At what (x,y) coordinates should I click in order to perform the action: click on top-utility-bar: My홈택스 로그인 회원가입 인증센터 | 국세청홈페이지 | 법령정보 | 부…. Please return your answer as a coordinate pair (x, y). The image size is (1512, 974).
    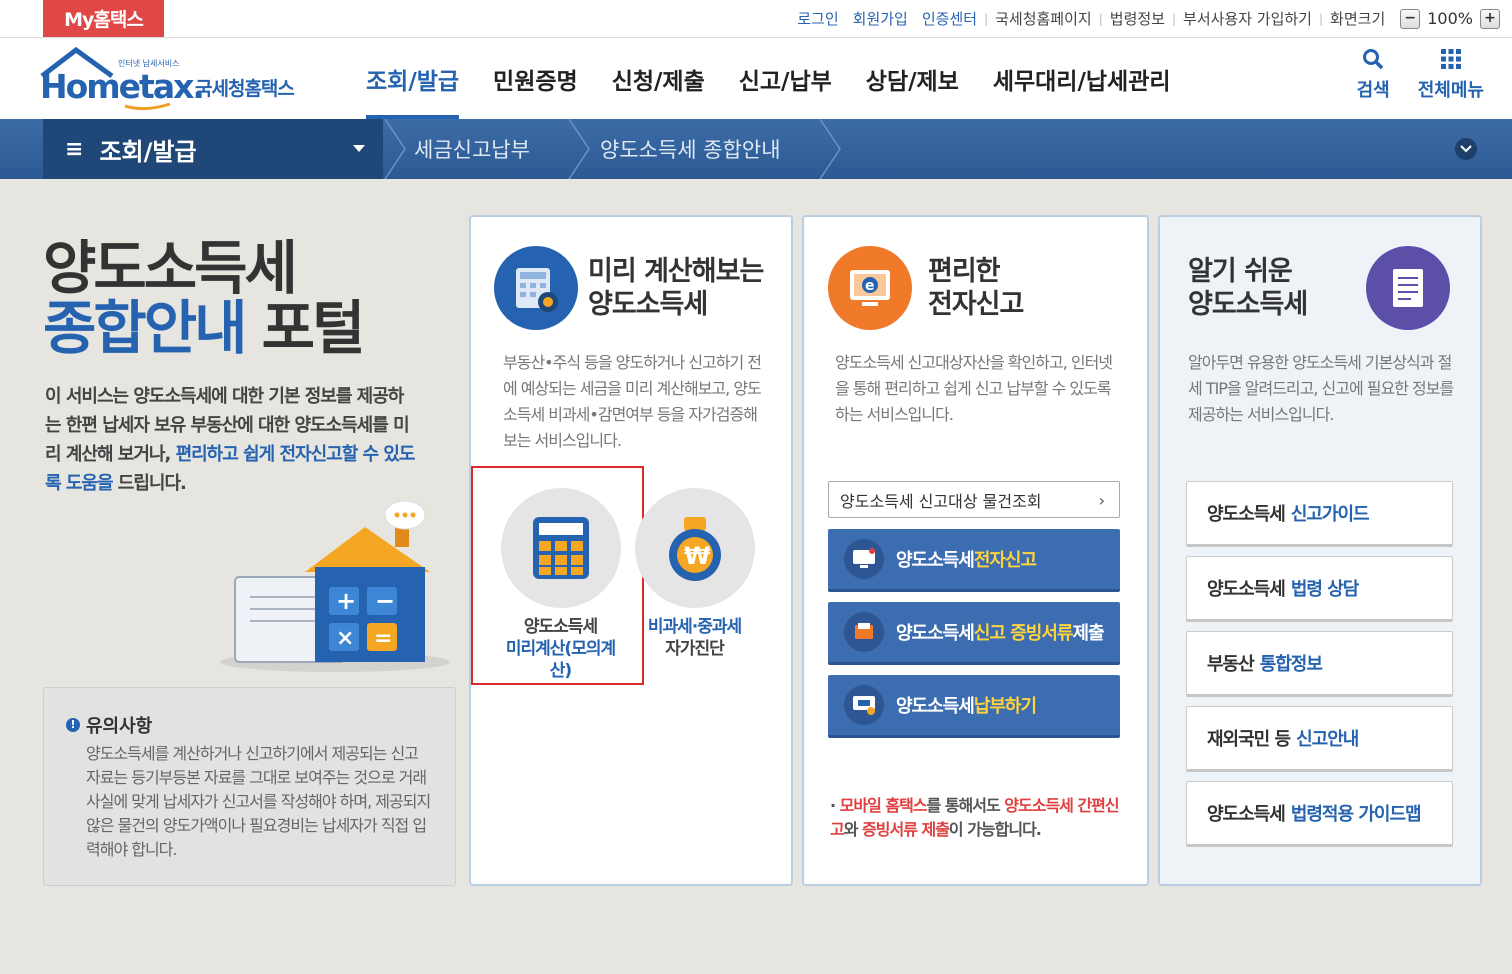
    Looking at the image, I should click on (756, 19).